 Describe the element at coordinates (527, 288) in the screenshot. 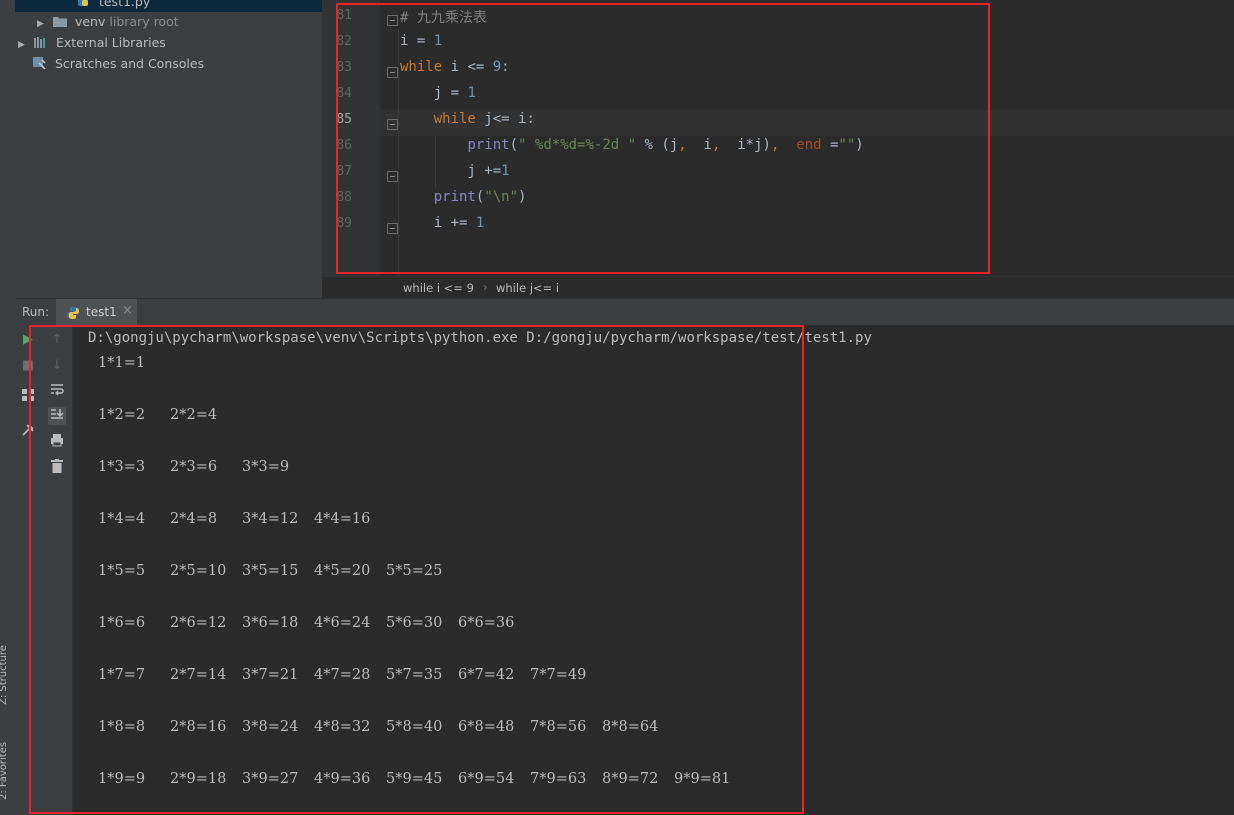

I see `breadcrumb-item: while j<= i` at that location.